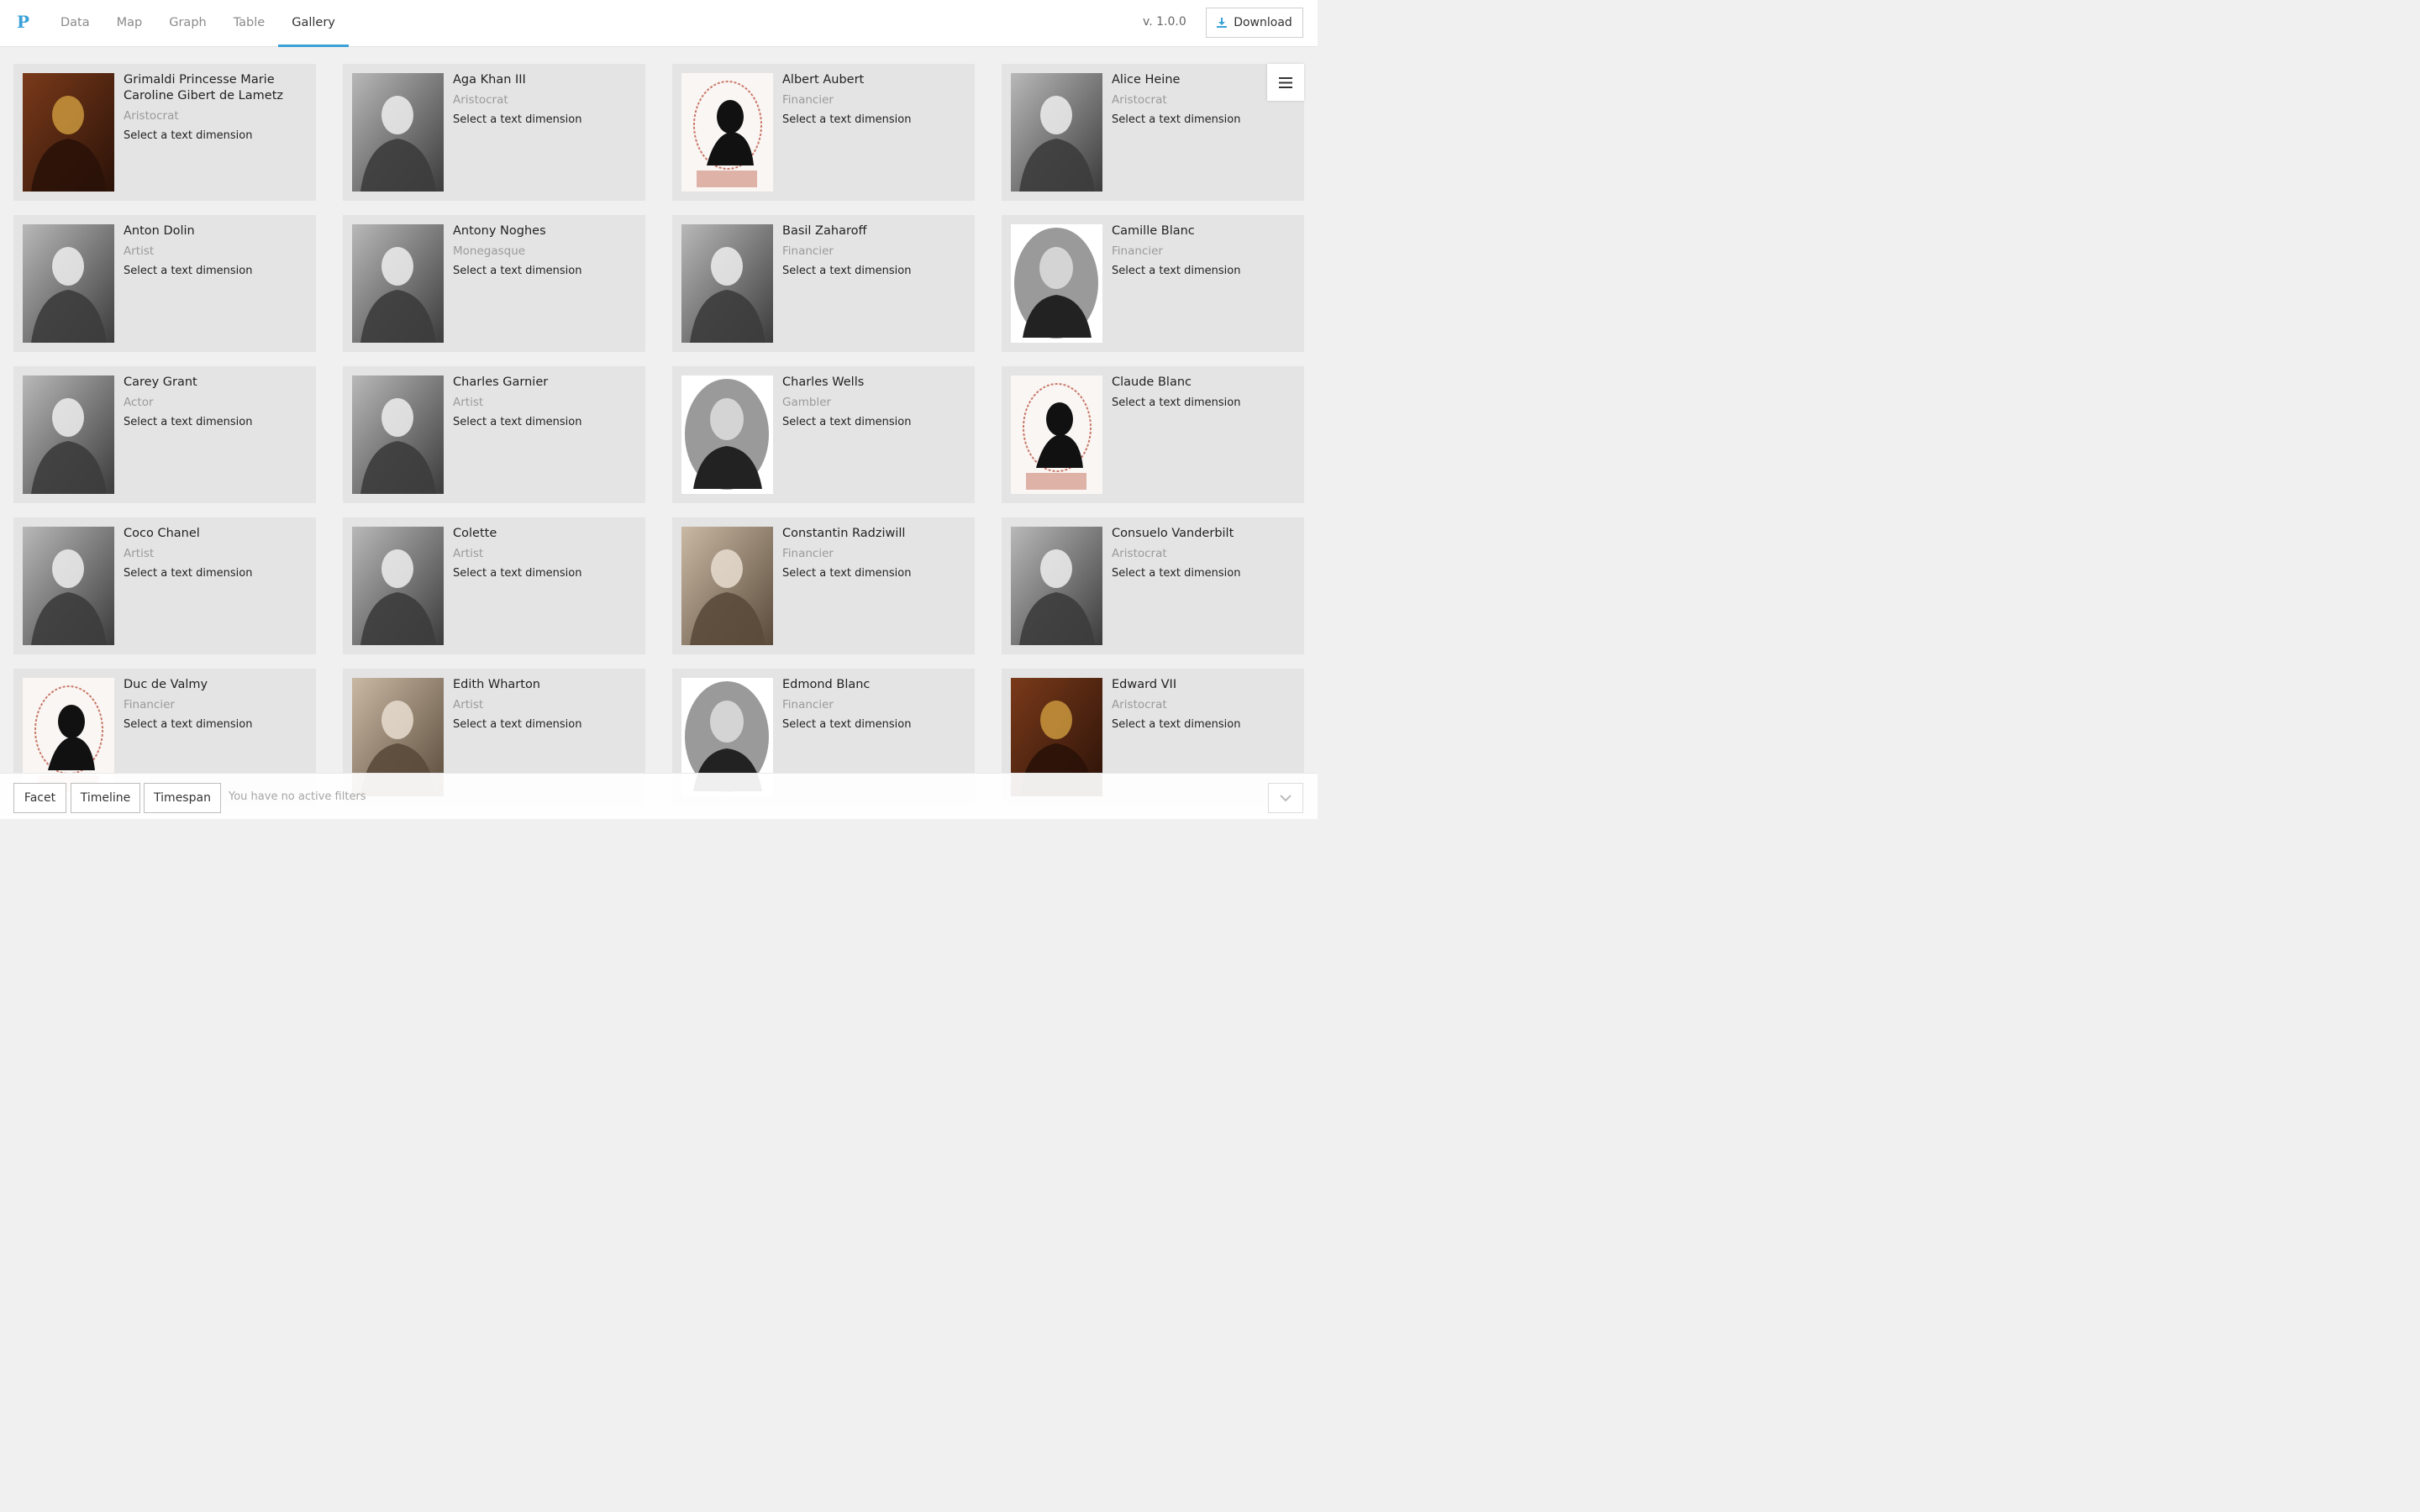 The width and height of the screenshot is (2420, 1512). Describe the element at coordinates (1263, 22) in the screenshot. I see `download-button-label: Download` at that location.